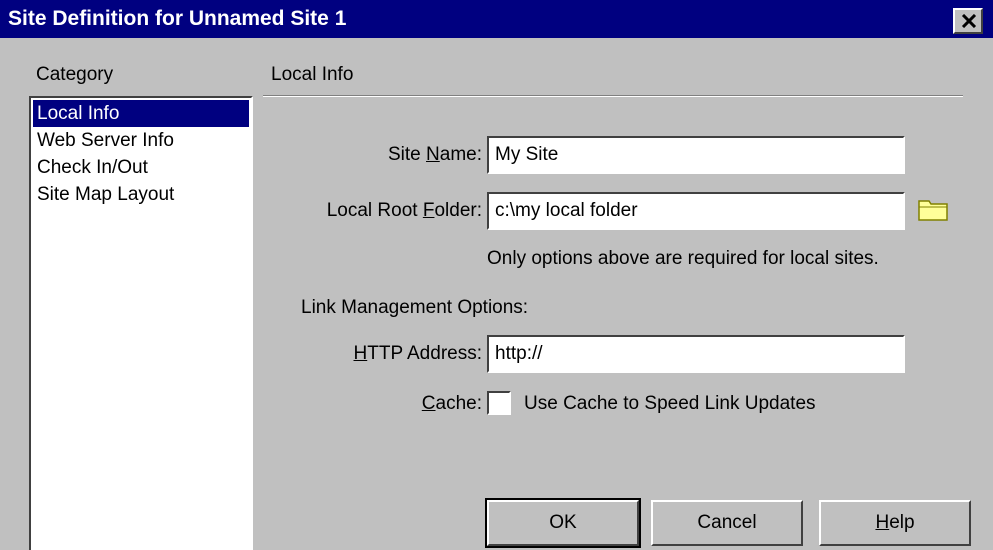 This screenshot has width=993, height=550. What do you see at coordinates (415, 307) in the screenshot?
I see `link-management-label: Link Management Options:` at bounding box center [415, 307].